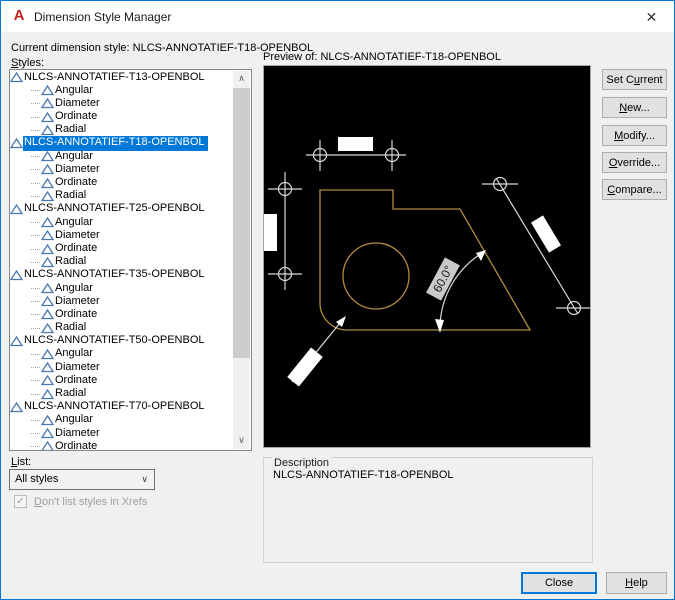  What do you see at coordinates (559, 583) in the screenshot?
I see `close-button: Close` at bounding box center [559, 583].